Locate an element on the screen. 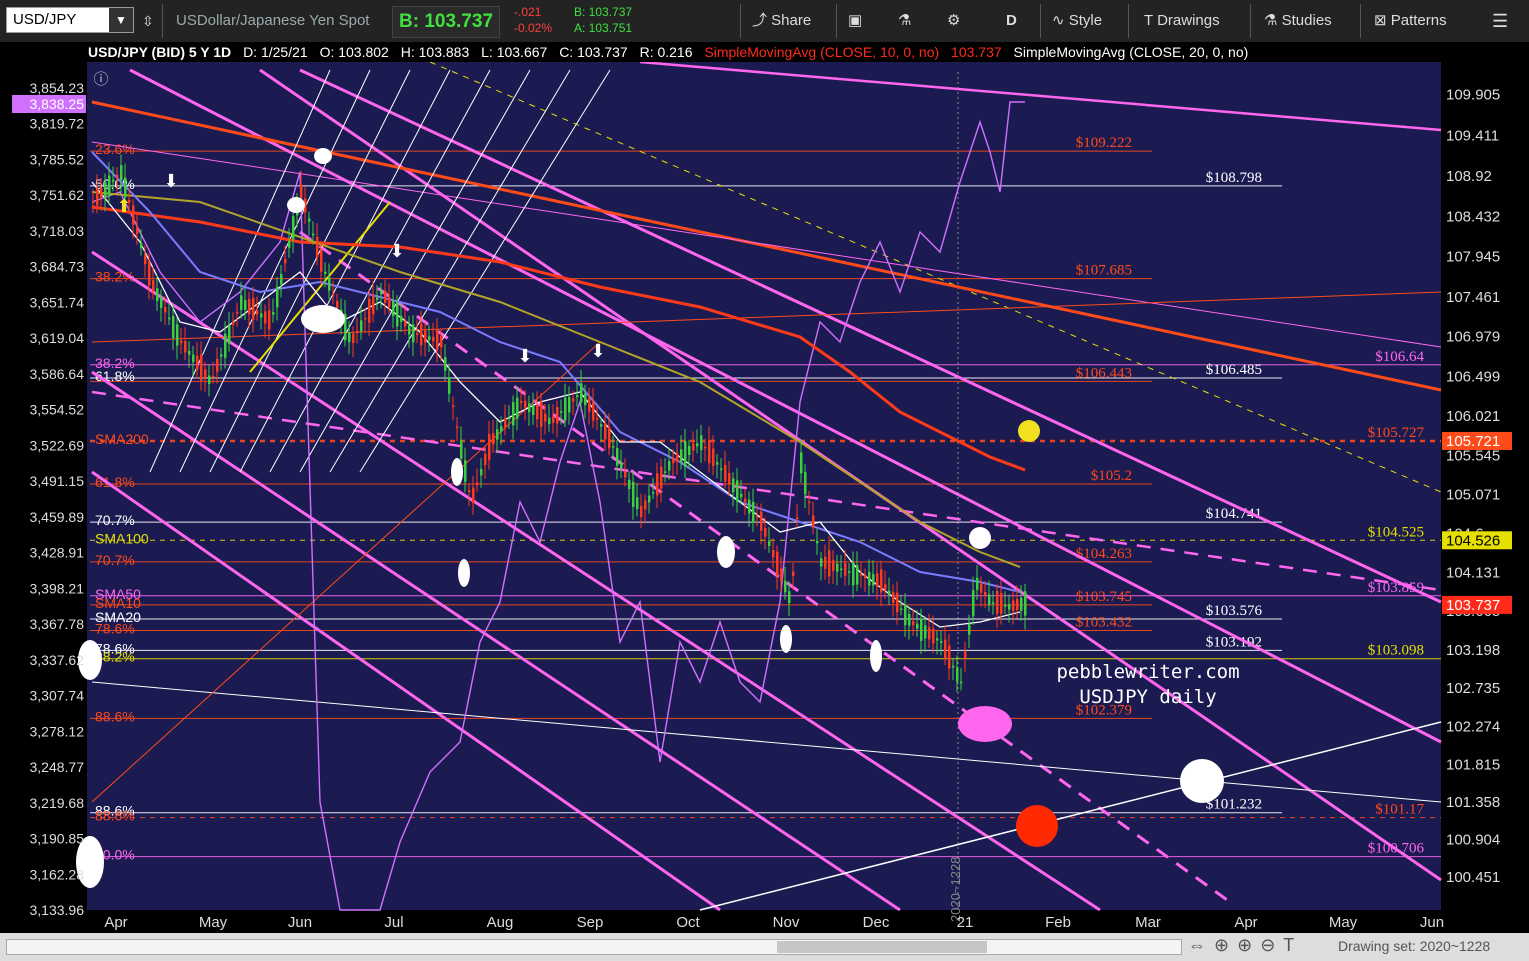 This screenshot has height=961, width=1529. study-sma20: SimpleMovingAvg (CLOSE, 20, 0, no) is located at coordinates (1131, 52).